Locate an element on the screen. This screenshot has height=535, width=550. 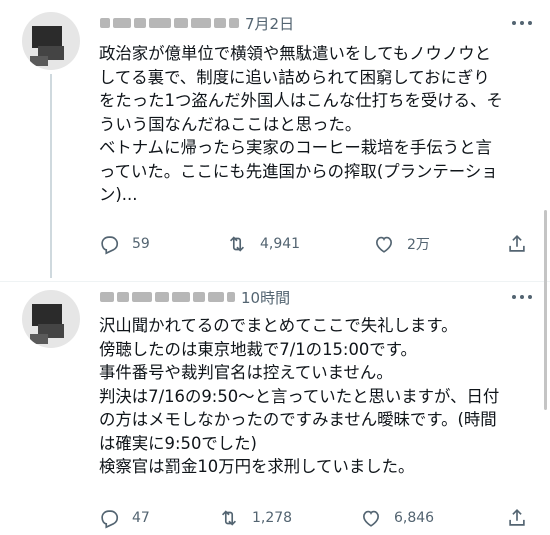
like-button: 2万 is located at coordinates (401, 244).